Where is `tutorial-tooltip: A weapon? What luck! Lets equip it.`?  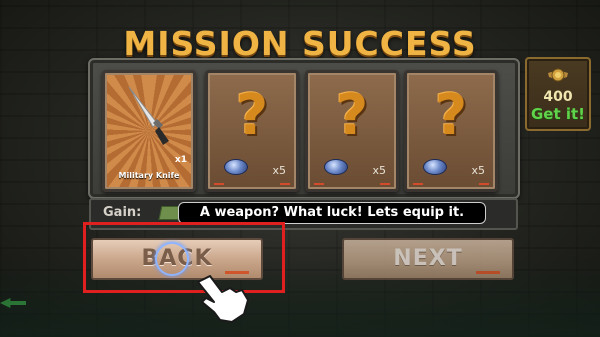
tutorial-tooltip: A weapon? What luck! Lets equip it. is located at coordinates (332, 213).